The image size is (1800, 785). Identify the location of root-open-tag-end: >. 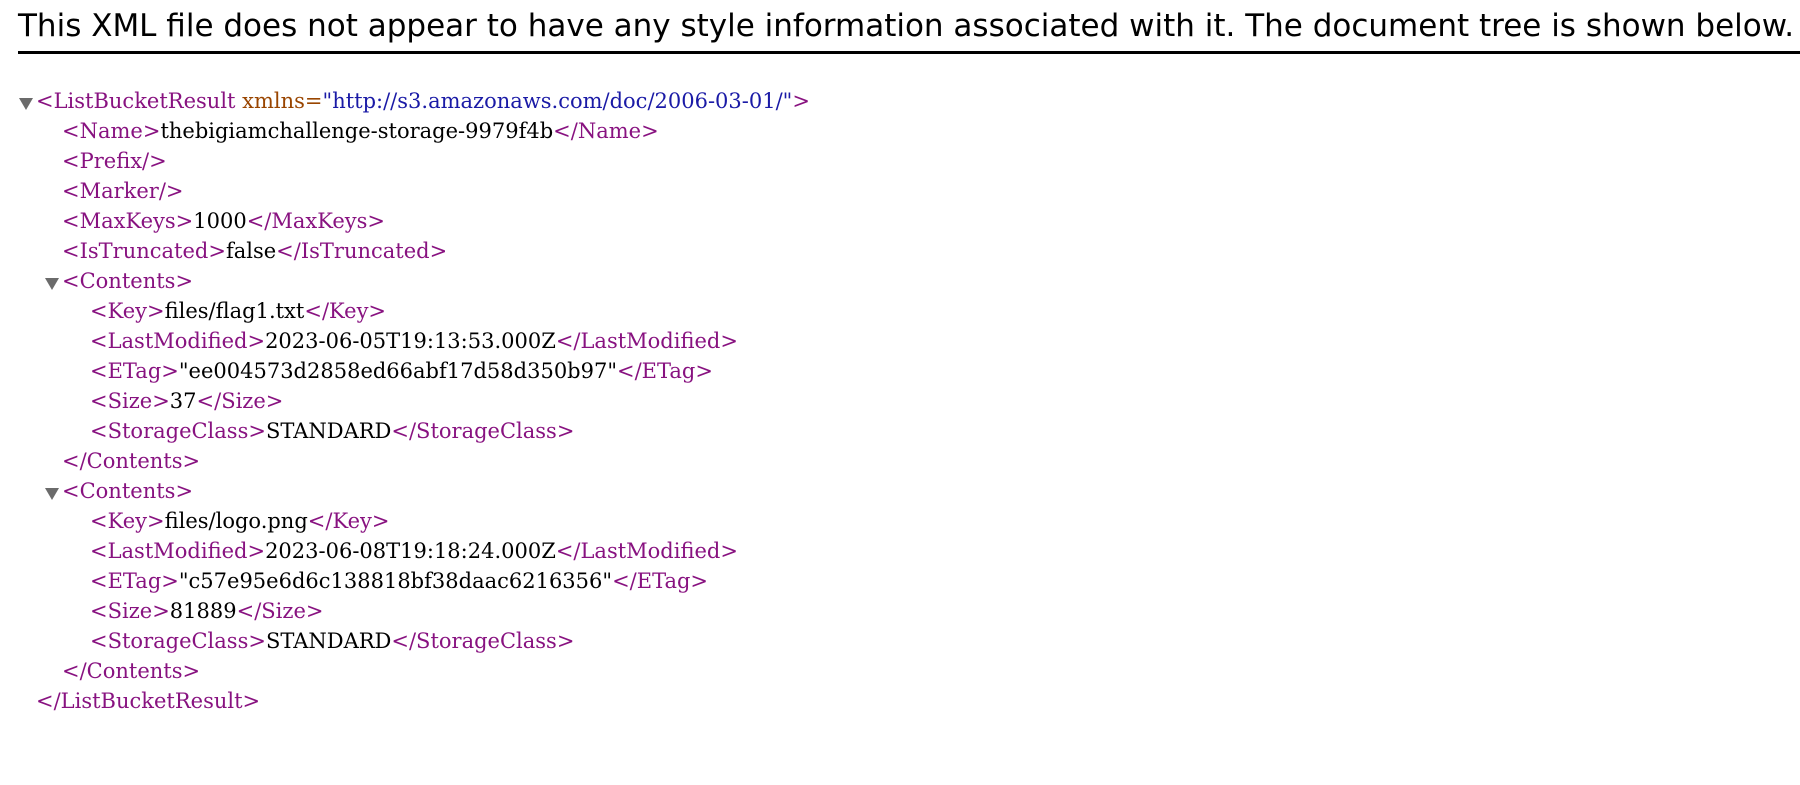
(801, 101).